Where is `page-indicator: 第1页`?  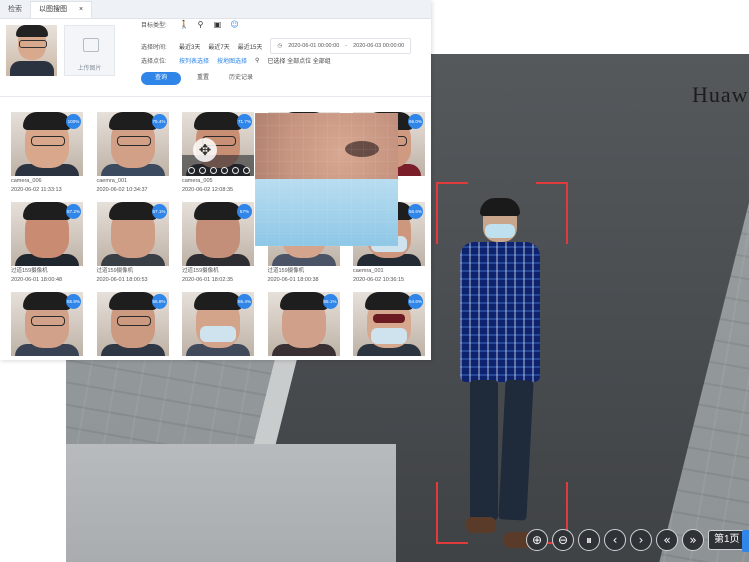 page-indicator: 第1页 is located at coordinates (727, 540).